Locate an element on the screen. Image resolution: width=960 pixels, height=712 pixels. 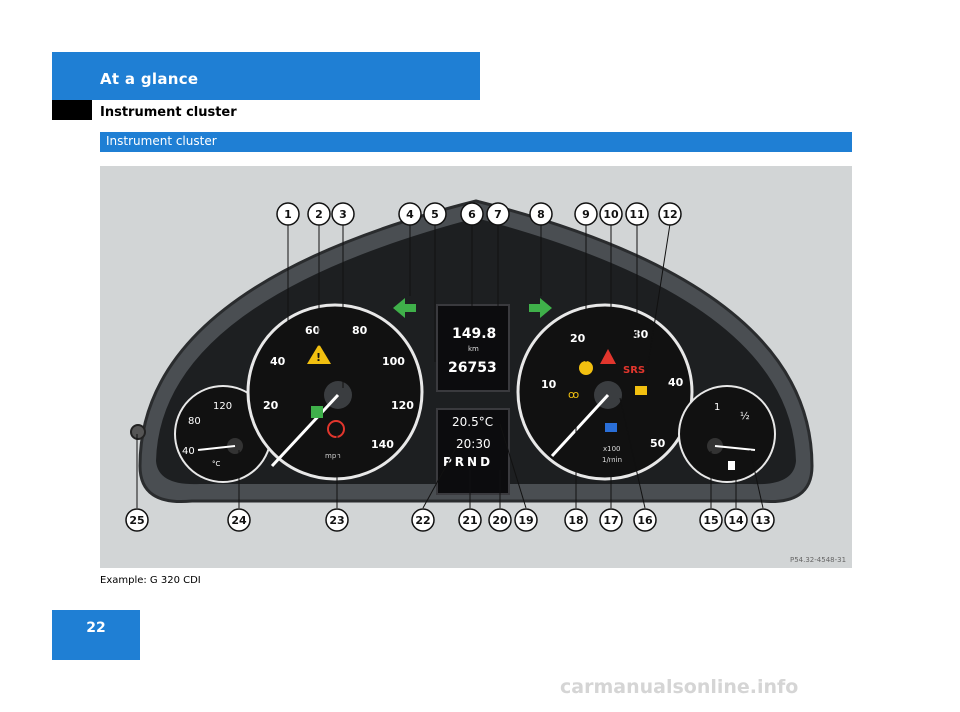
callout-number: 12 is located at coordinates (669, 214).